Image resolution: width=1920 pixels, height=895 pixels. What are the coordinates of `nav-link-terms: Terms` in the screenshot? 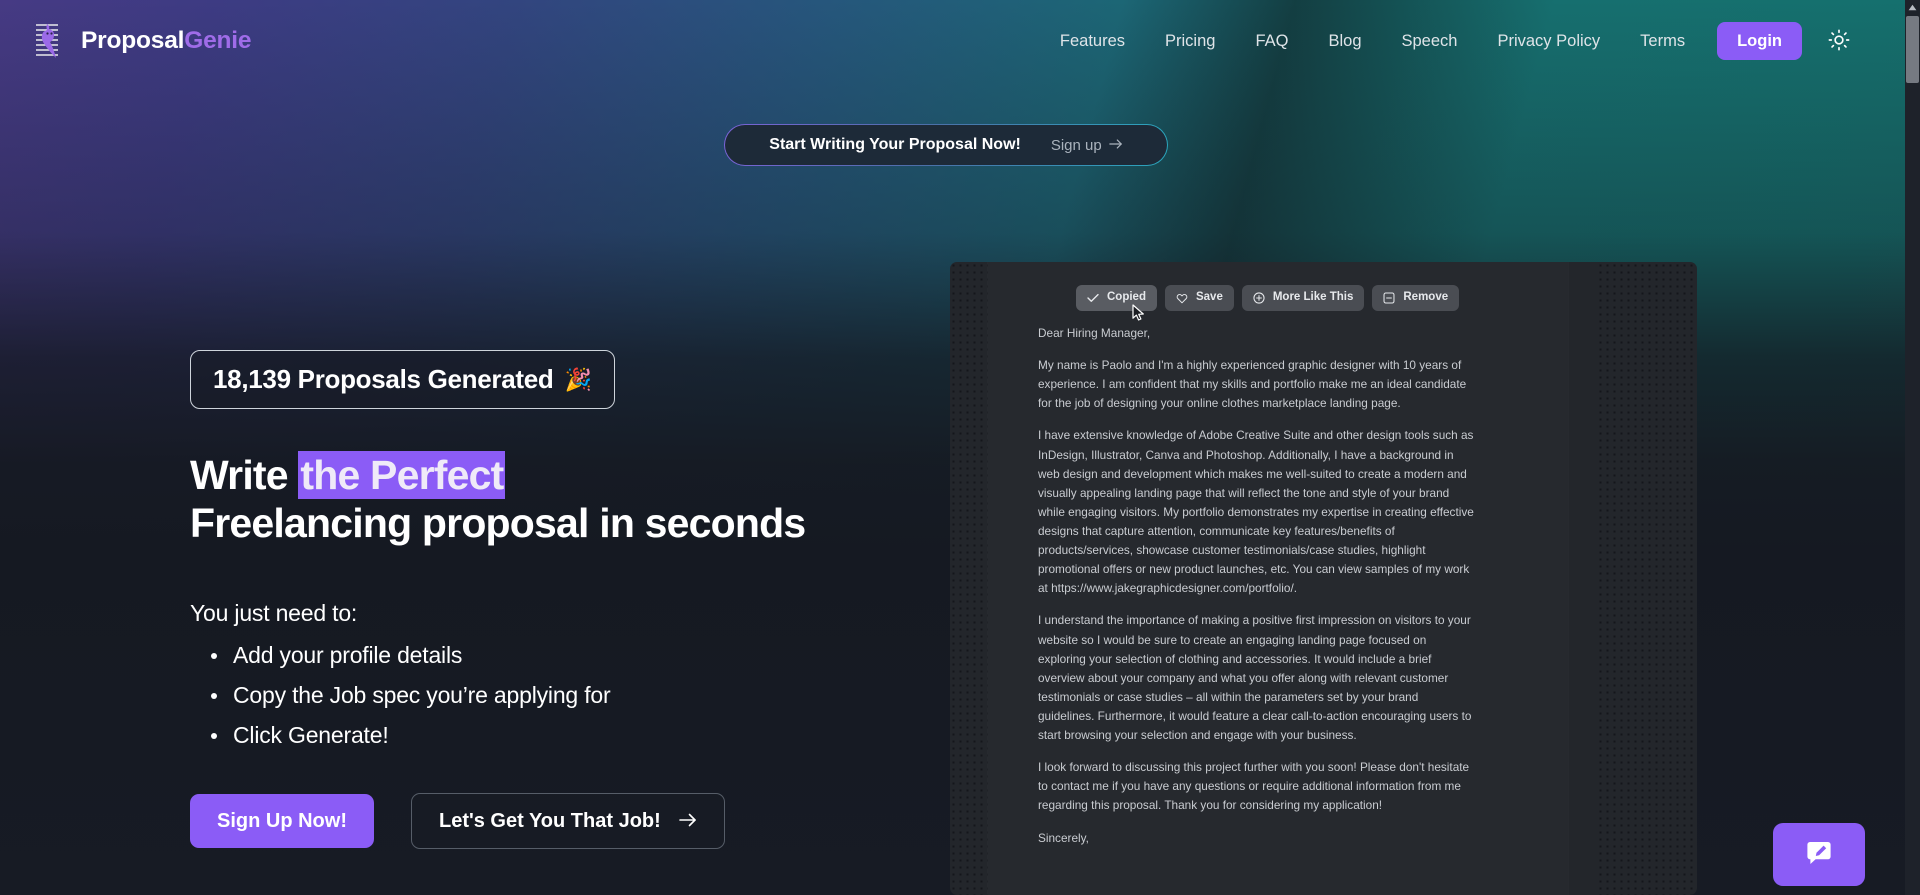 It's located at (1662, 41).